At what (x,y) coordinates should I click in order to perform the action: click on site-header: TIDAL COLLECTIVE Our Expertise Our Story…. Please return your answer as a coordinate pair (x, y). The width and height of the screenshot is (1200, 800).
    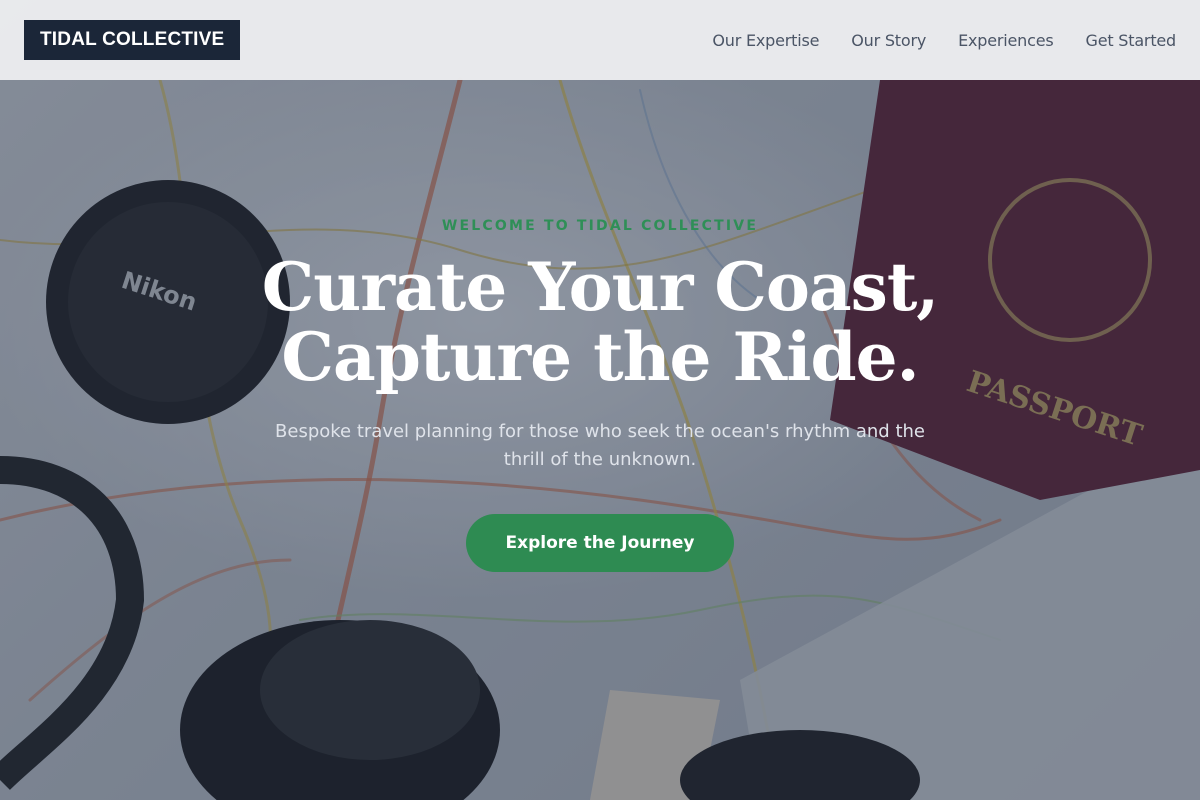
    Looking at the image, I should click on (600, 40).